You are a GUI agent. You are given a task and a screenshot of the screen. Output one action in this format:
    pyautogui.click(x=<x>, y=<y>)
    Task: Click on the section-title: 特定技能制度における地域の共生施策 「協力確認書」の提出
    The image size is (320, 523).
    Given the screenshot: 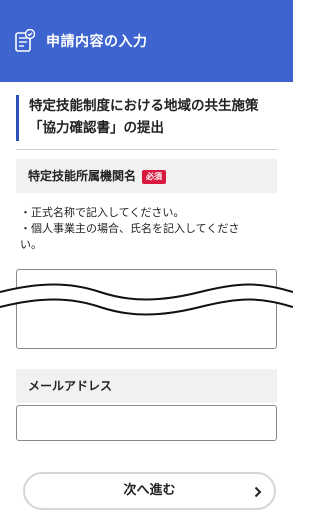 What is the action you would take?
    pyautogui.click(x=146, y=118)
    